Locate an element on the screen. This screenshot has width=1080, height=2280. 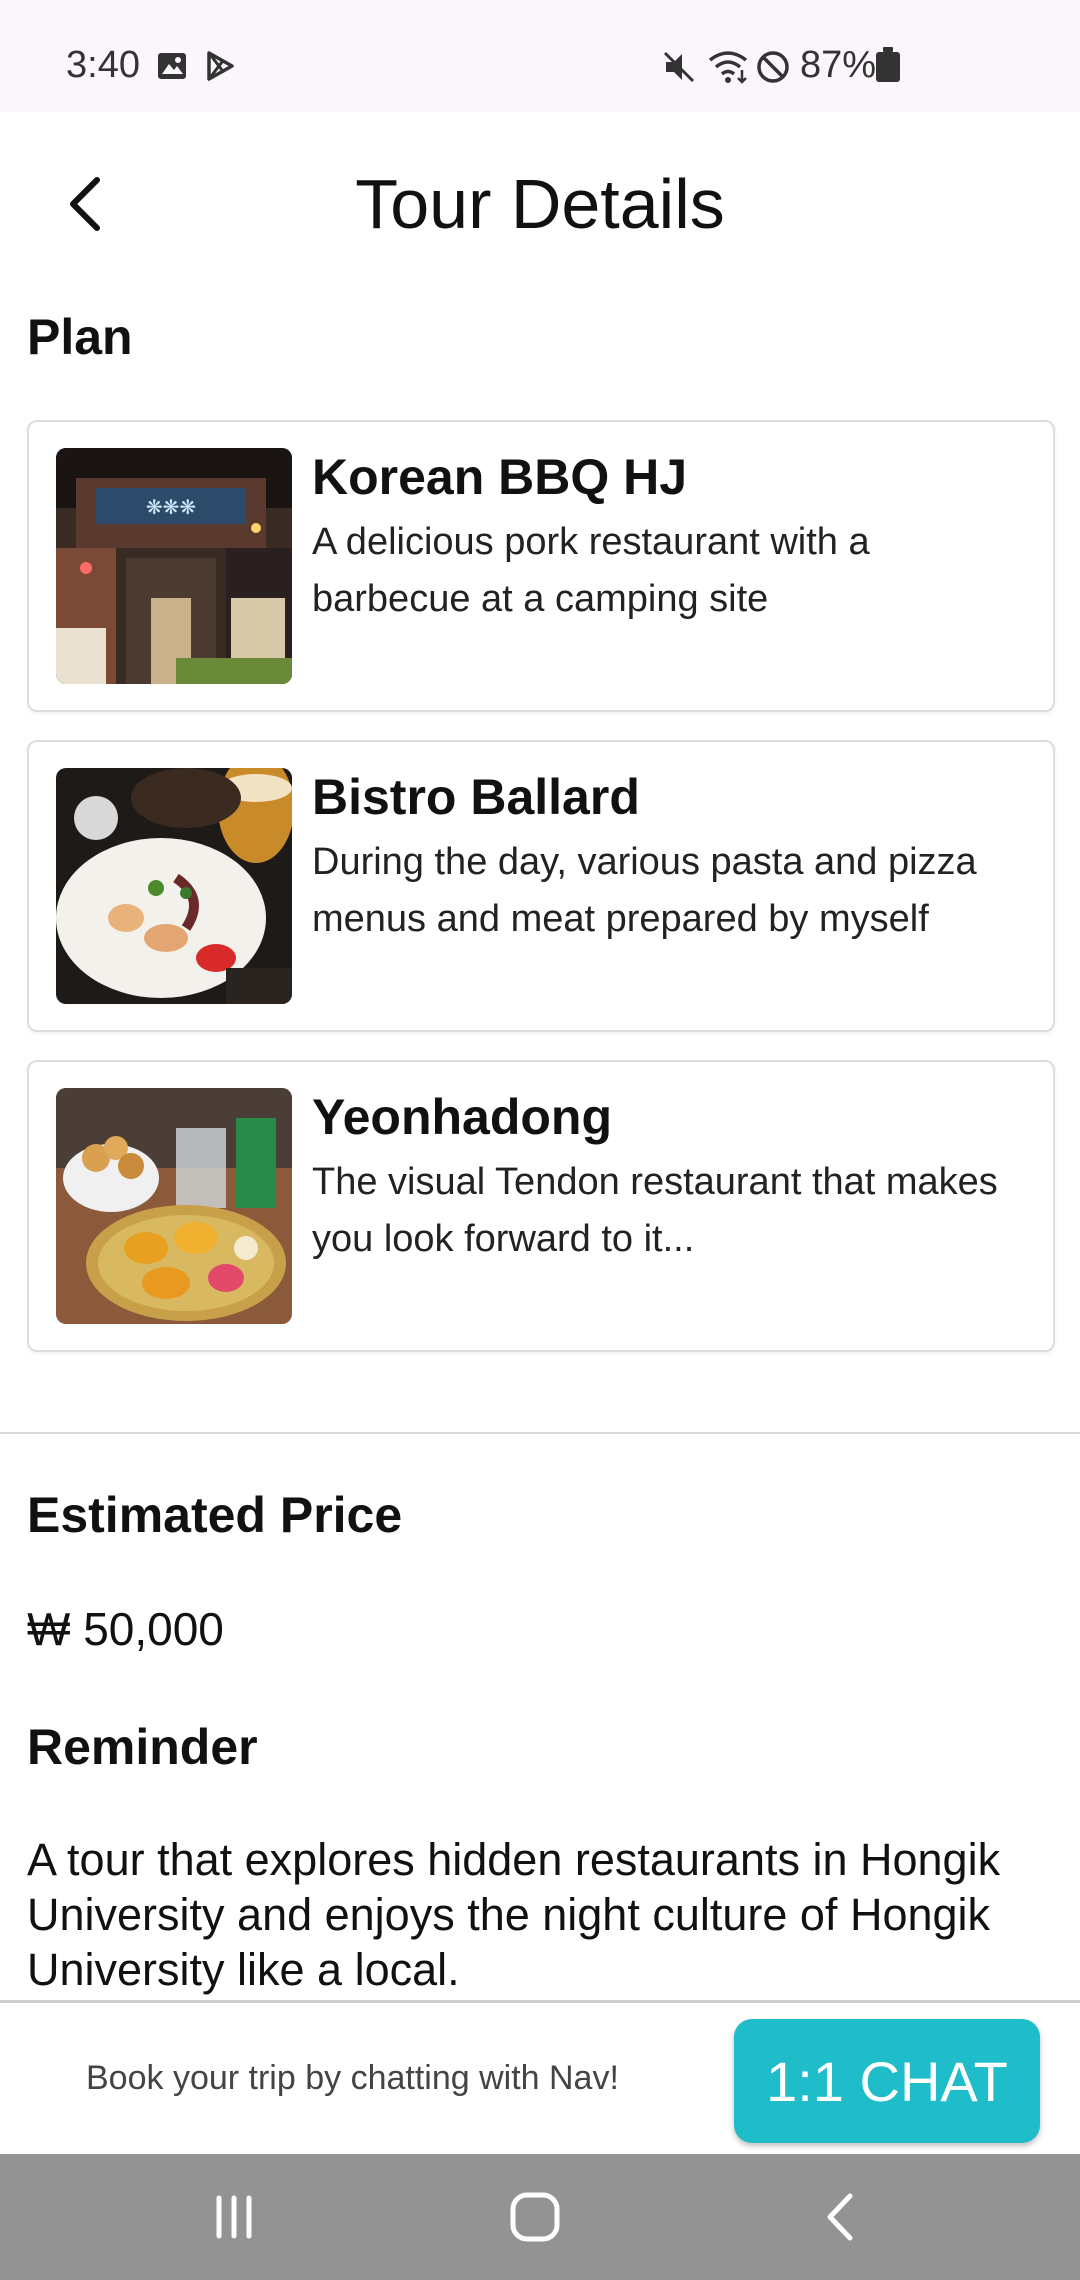
wifi-icon is located at coordinates (728, 67).